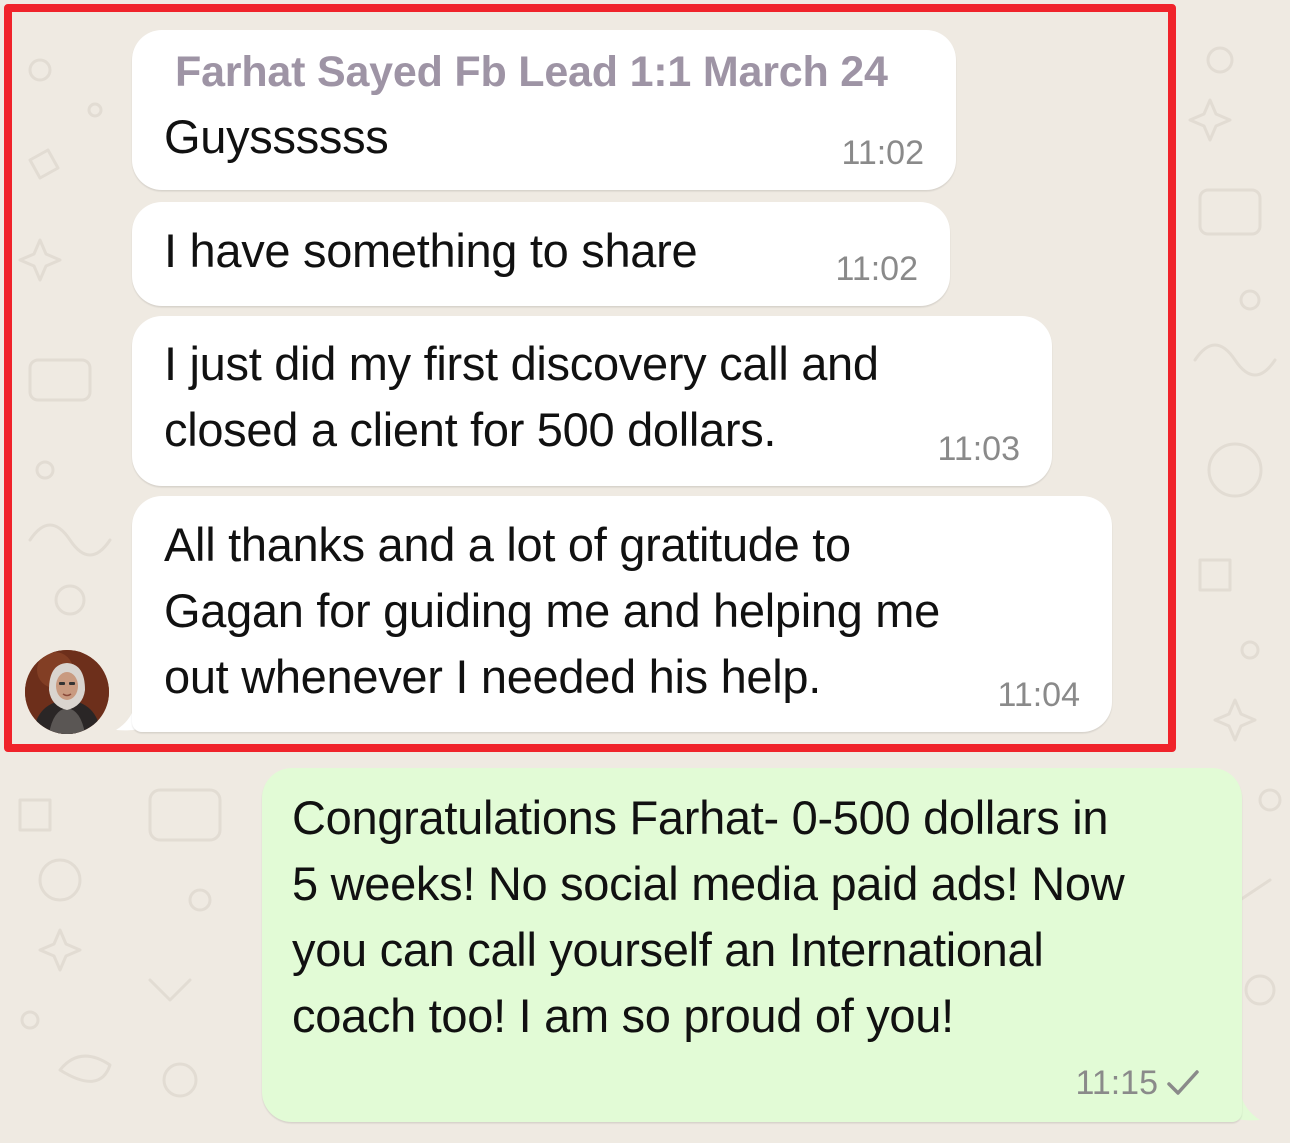 The height and width of the screenshot is (1143, 1290). I want to click on message-text: Congratulations Farhat- 0-500 dollars in, so click(700, 817).